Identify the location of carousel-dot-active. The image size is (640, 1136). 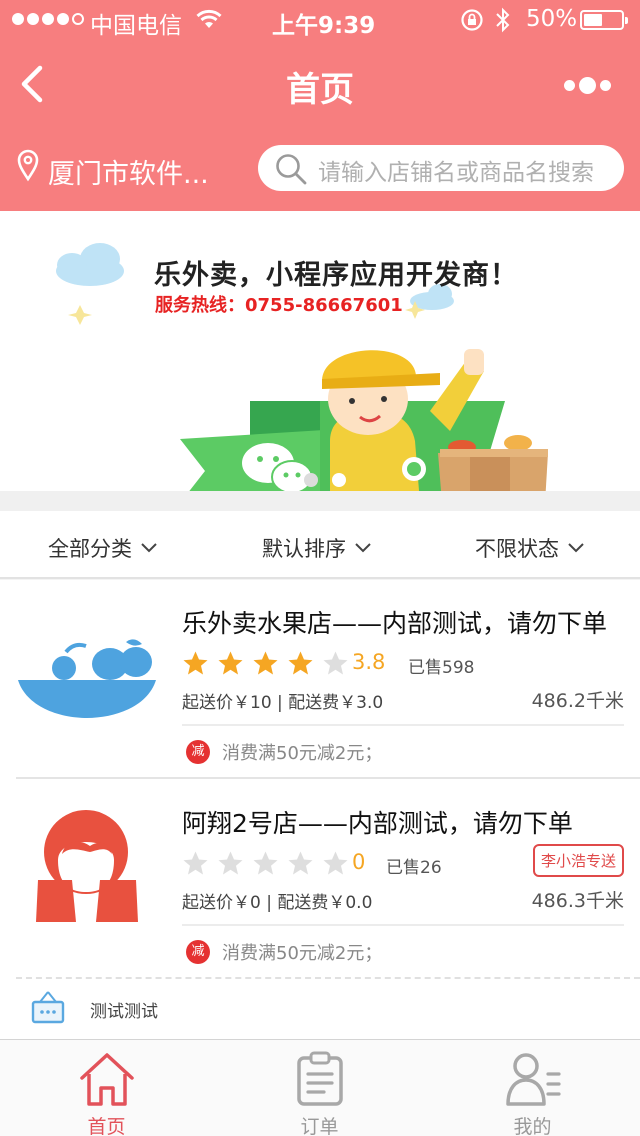
(339, 480).